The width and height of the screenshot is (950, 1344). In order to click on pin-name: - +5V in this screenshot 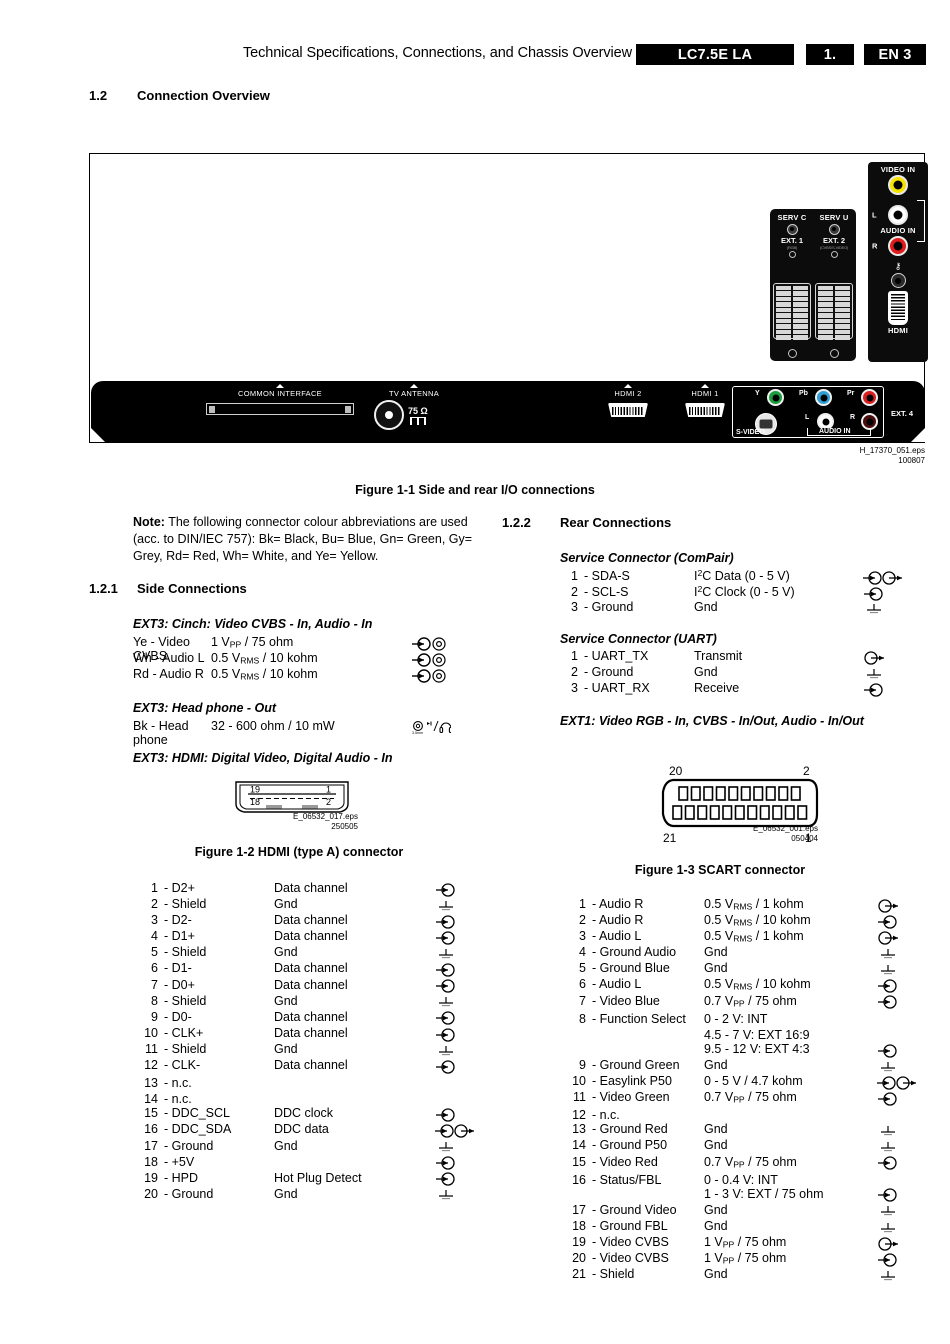, I will do `click(179, 1161)`.